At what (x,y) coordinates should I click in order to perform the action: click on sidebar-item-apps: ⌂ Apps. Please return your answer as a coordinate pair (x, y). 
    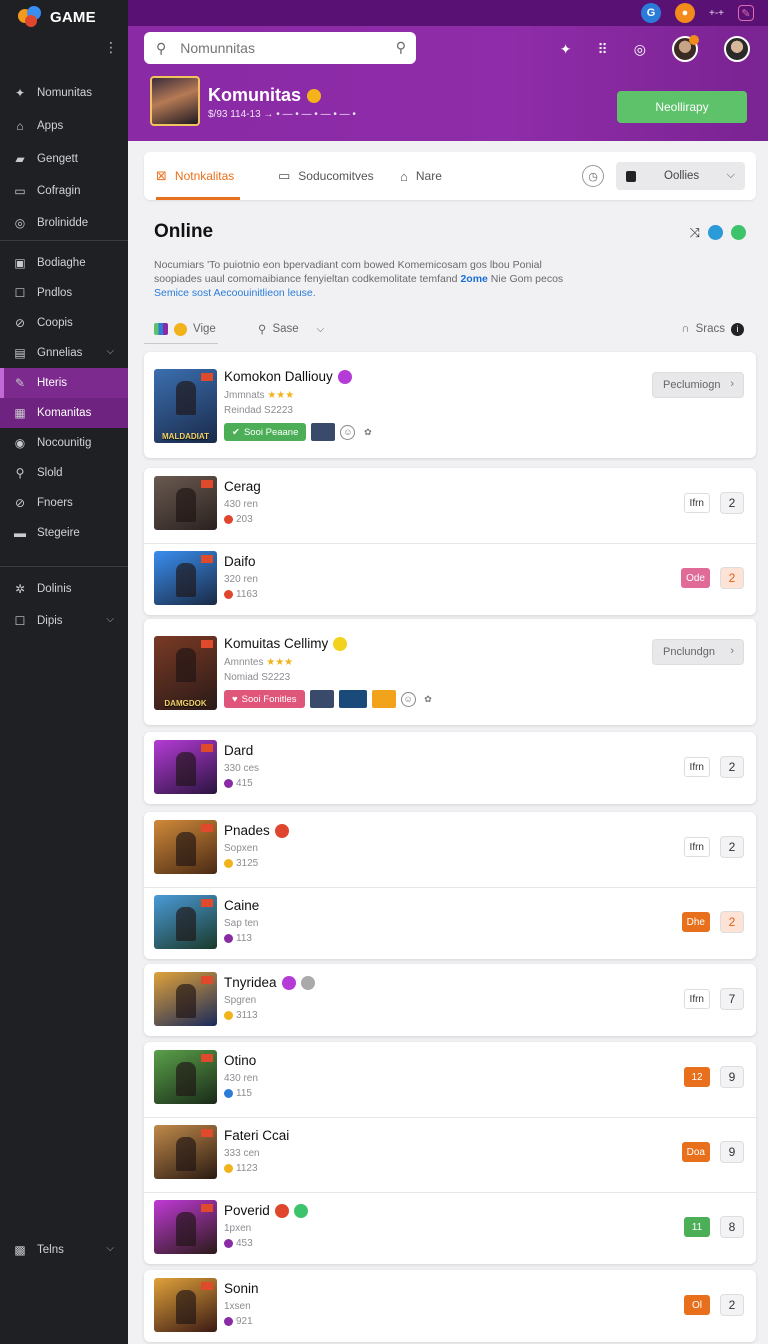
    Looking at the image, I should click on (64, 126).